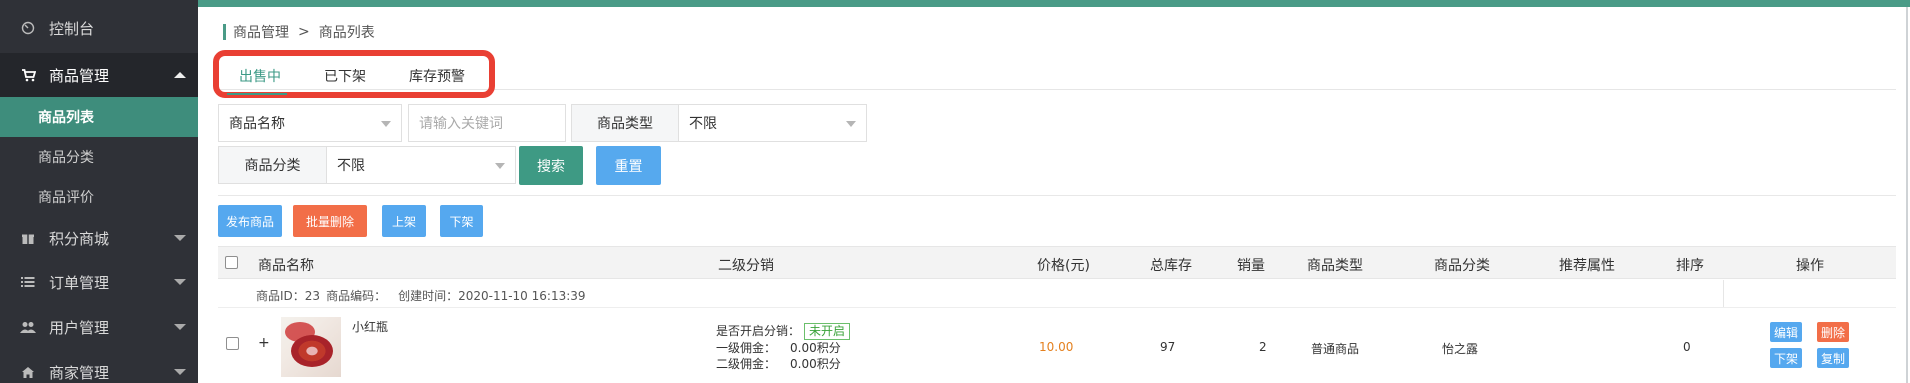  Describe the element at coordinates (28, 75) in the screenshot. I see `cart-icon` at that location.